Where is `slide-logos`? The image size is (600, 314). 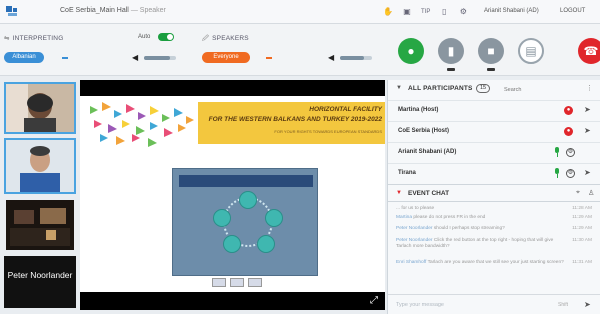
slide-logos is located at coordinates (237, 282).